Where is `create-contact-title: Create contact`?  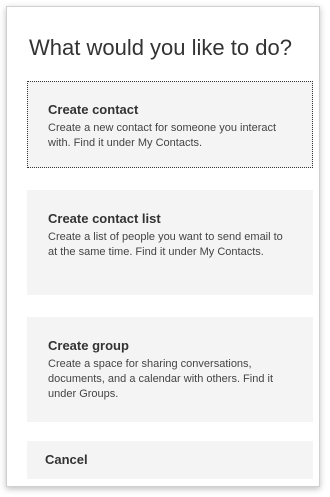 create-contact-title: Create contact is located at coordinates (93, 109).